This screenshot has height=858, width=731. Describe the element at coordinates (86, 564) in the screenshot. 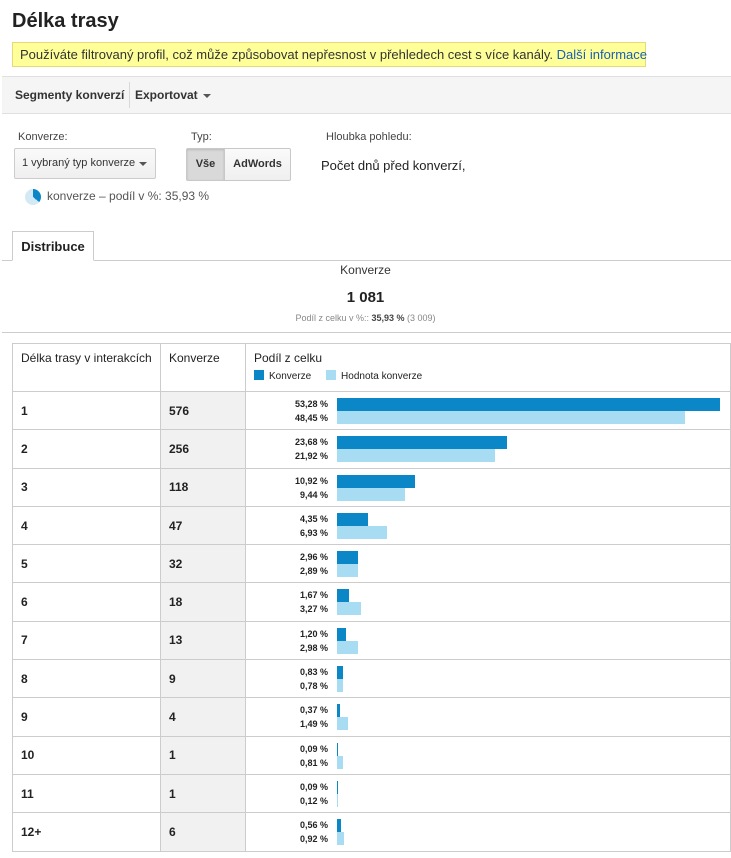

I see `path-length-cell: 5` at that location.